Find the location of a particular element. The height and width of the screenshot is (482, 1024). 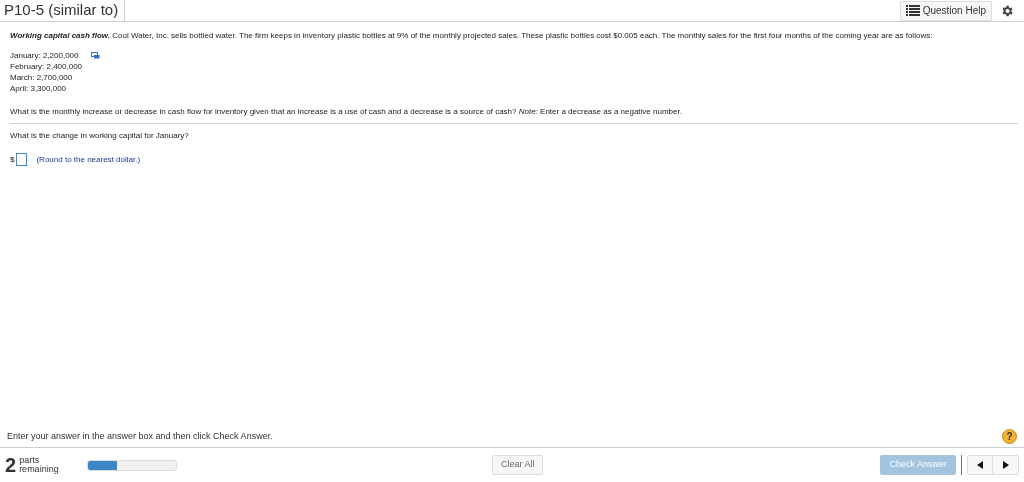

help-icon: ? is located at coordinates (1009, 436).